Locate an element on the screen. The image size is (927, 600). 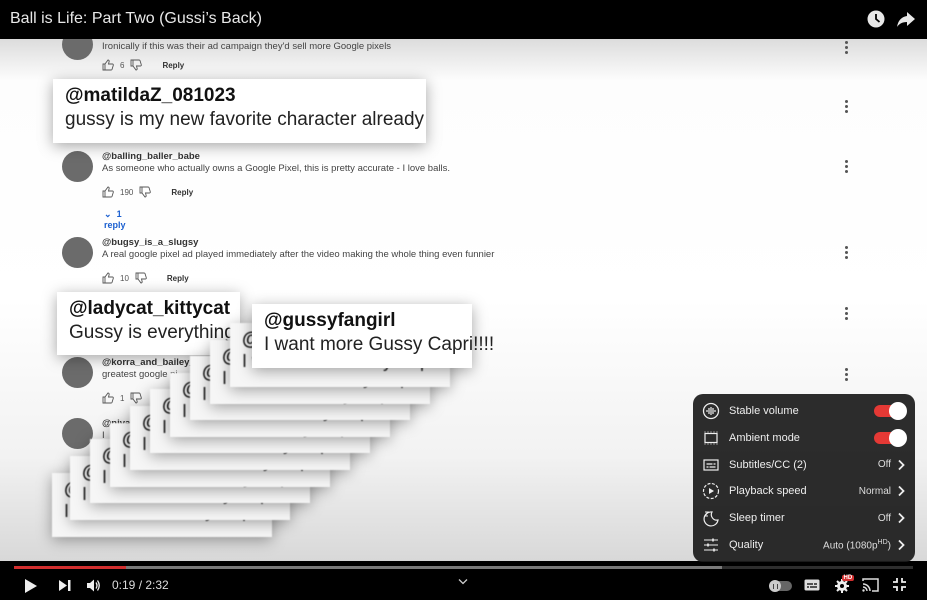
settings-item-playback-speed: Playback speed Normal is located at coordinates (804, 491).